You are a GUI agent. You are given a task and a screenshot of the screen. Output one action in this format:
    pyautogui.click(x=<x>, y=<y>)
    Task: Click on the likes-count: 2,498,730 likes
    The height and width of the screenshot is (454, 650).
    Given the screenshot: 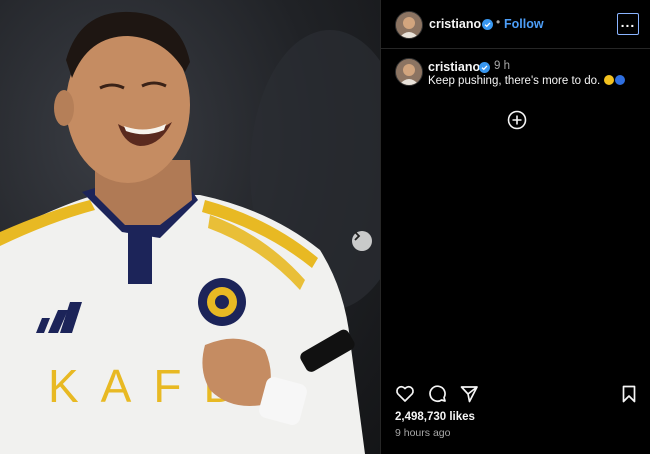 What is the action you would take?
    pyautogui.click(x=435, y=417)
    